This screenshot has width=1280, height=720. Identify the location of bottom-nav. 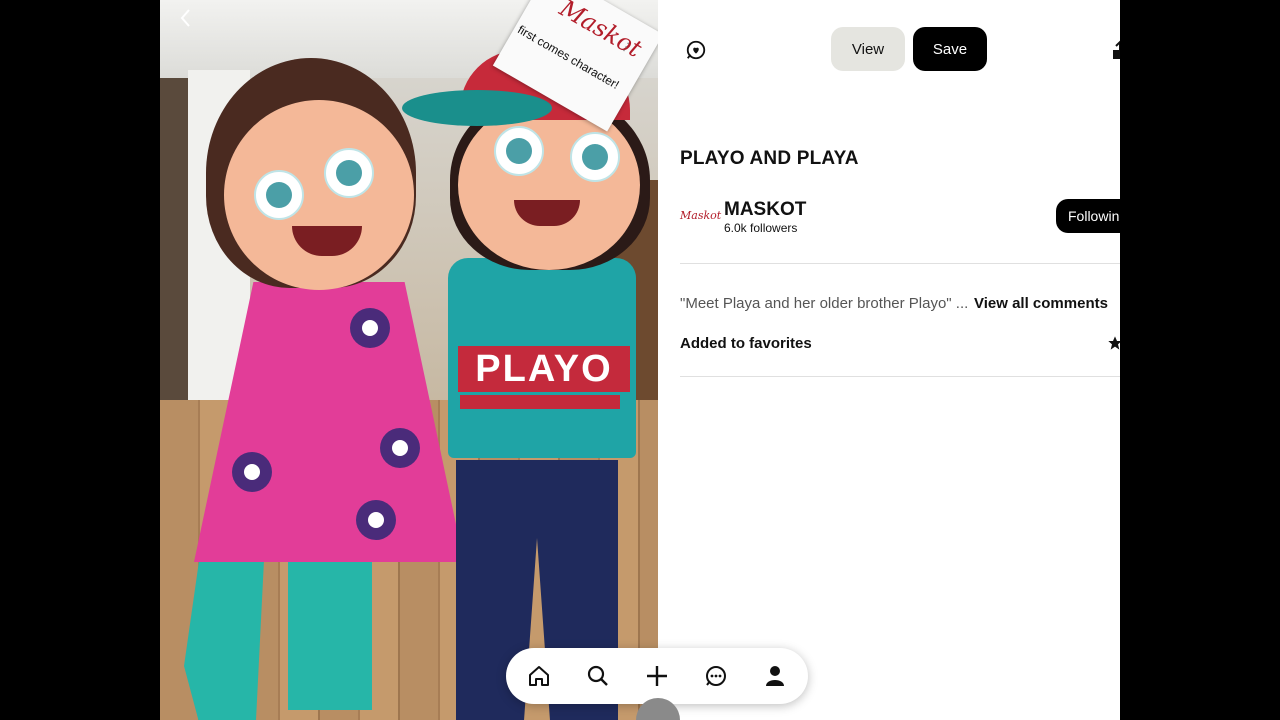
(657, 676).